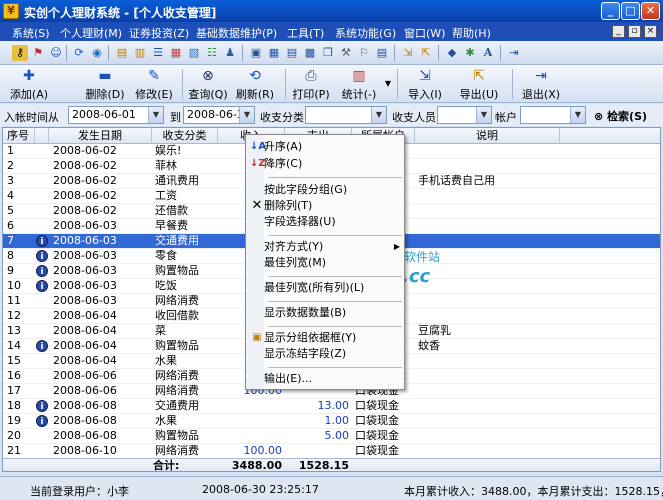 The width and height of the screenshot is (663, 500). I want to click on exit-small-icon: ⇥, so click(514, 53).